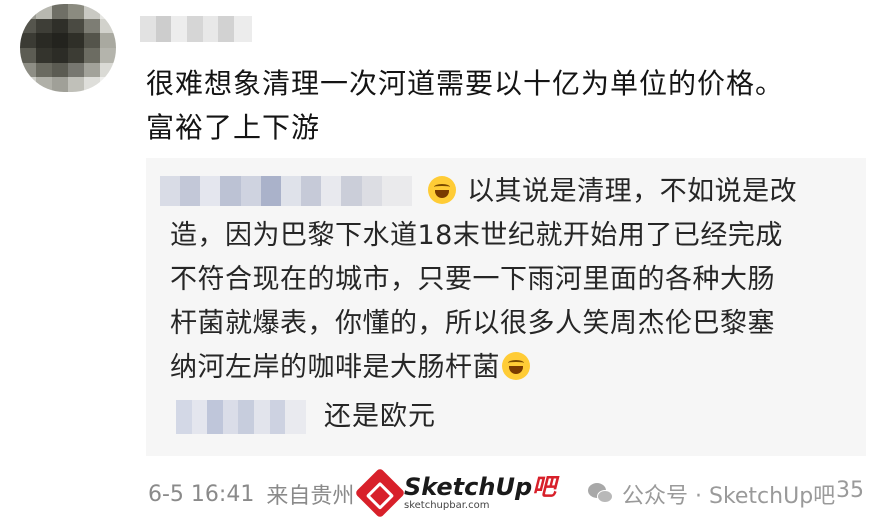  Describe the element at coordinates (310, 496) in the screenshot. I see `comment-location: 来自贵州` at that location.